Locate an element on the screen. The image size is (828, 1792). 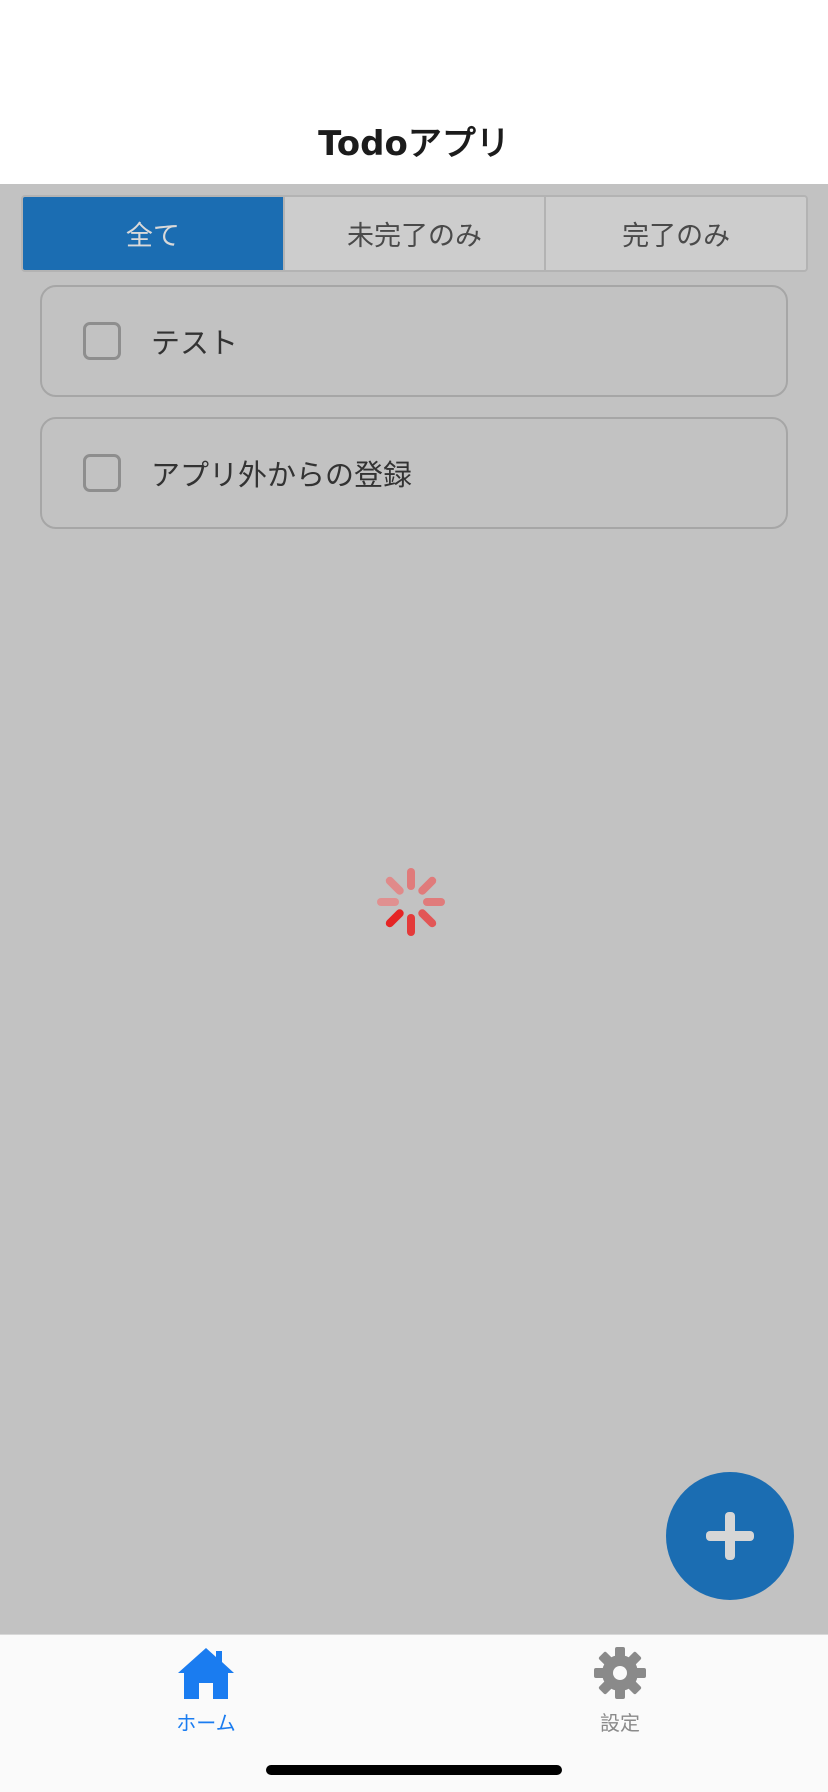
todo-label: アプリ外からの登録 is located at coordinates (282, 475).